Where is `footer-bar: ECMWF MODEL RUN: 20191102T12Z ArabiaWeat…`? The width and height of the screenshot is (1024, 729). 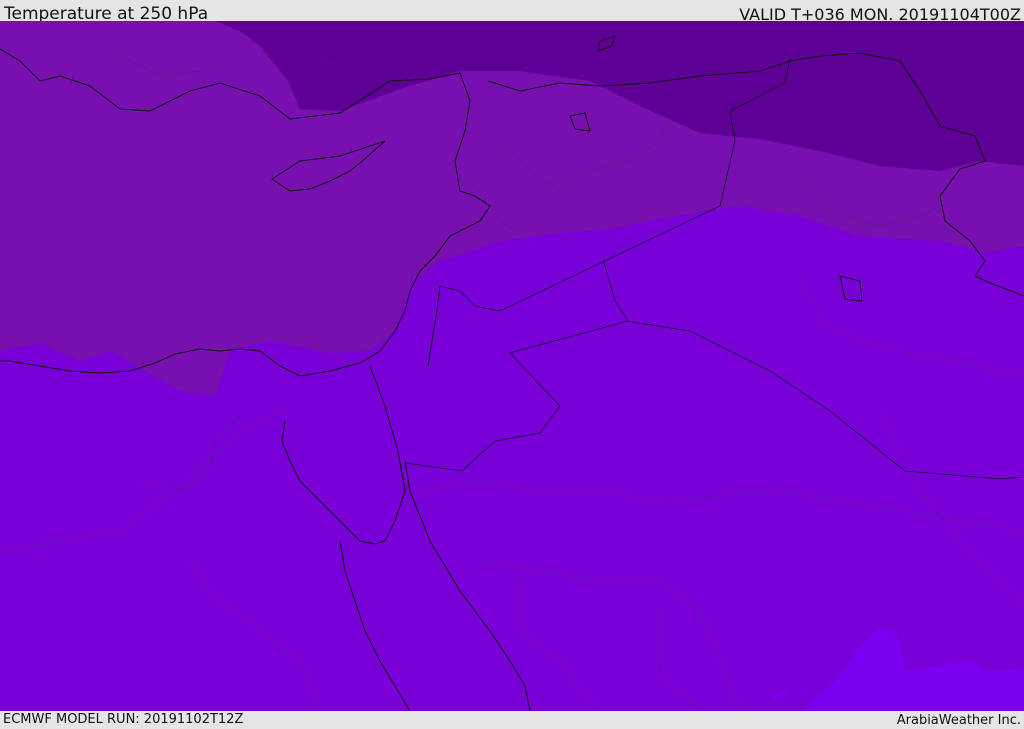 footer-bar: ECMWF MODEL RUN: 20191102T12Z ArabiaWeat… is located at coordinates (512, 720).